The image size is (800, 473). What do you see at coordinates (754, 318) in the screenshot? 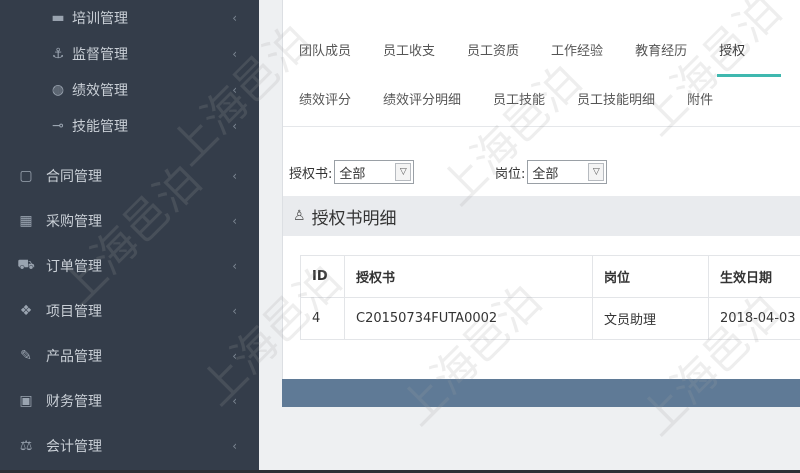
I see `cell-date: 2018-04-03` at bounding box center [754, 318].